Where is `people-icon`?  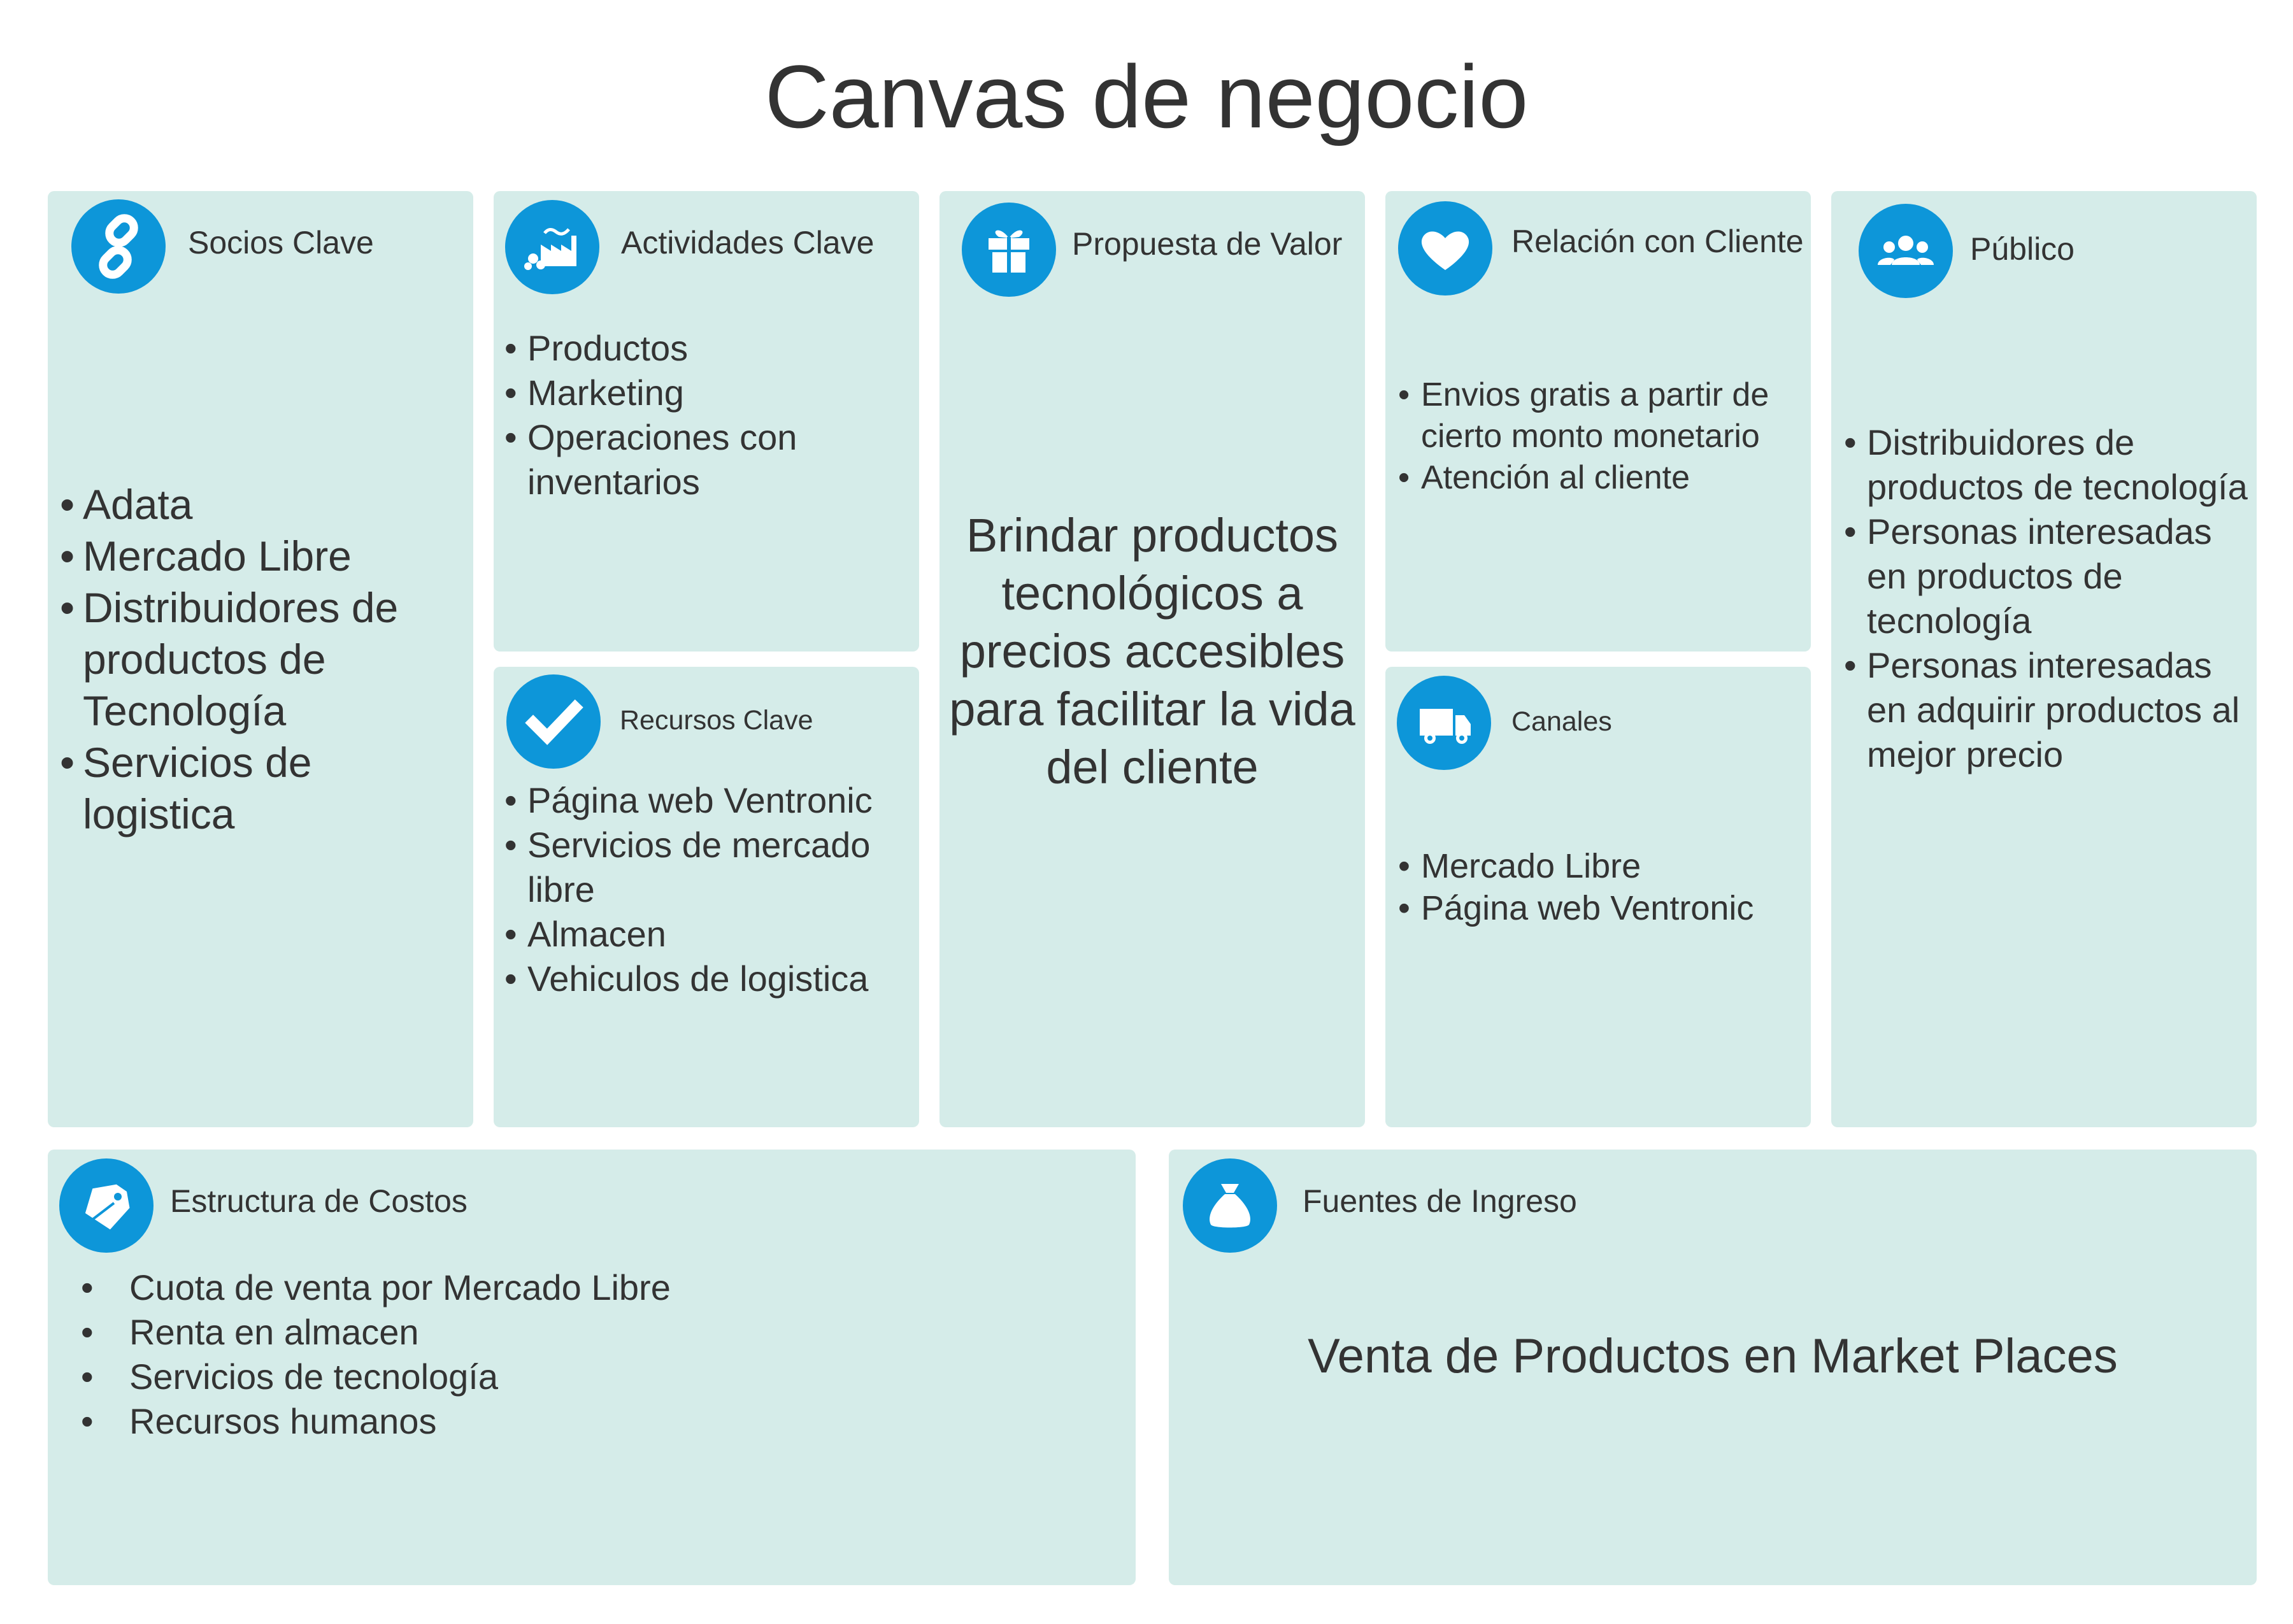 people-icon is located at coordinates (1906, 251).